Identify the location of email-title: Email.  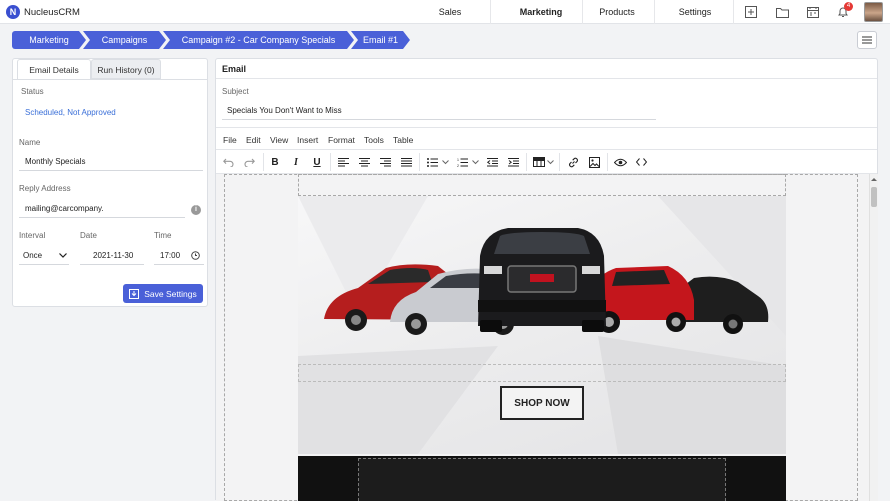
(234, 69).